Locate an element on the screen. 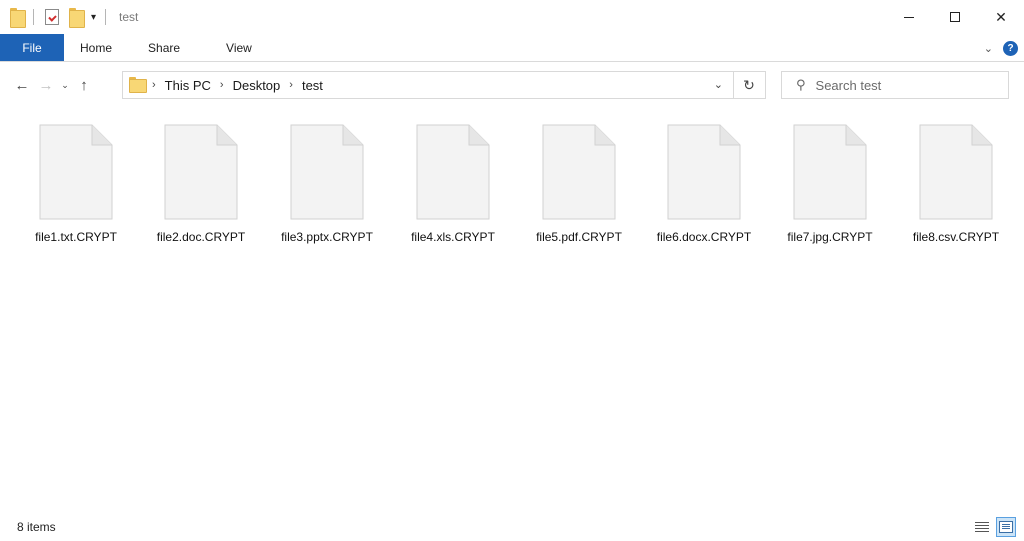  file-name: file2.doc.CRYPT is located at coordinates (201, 237).